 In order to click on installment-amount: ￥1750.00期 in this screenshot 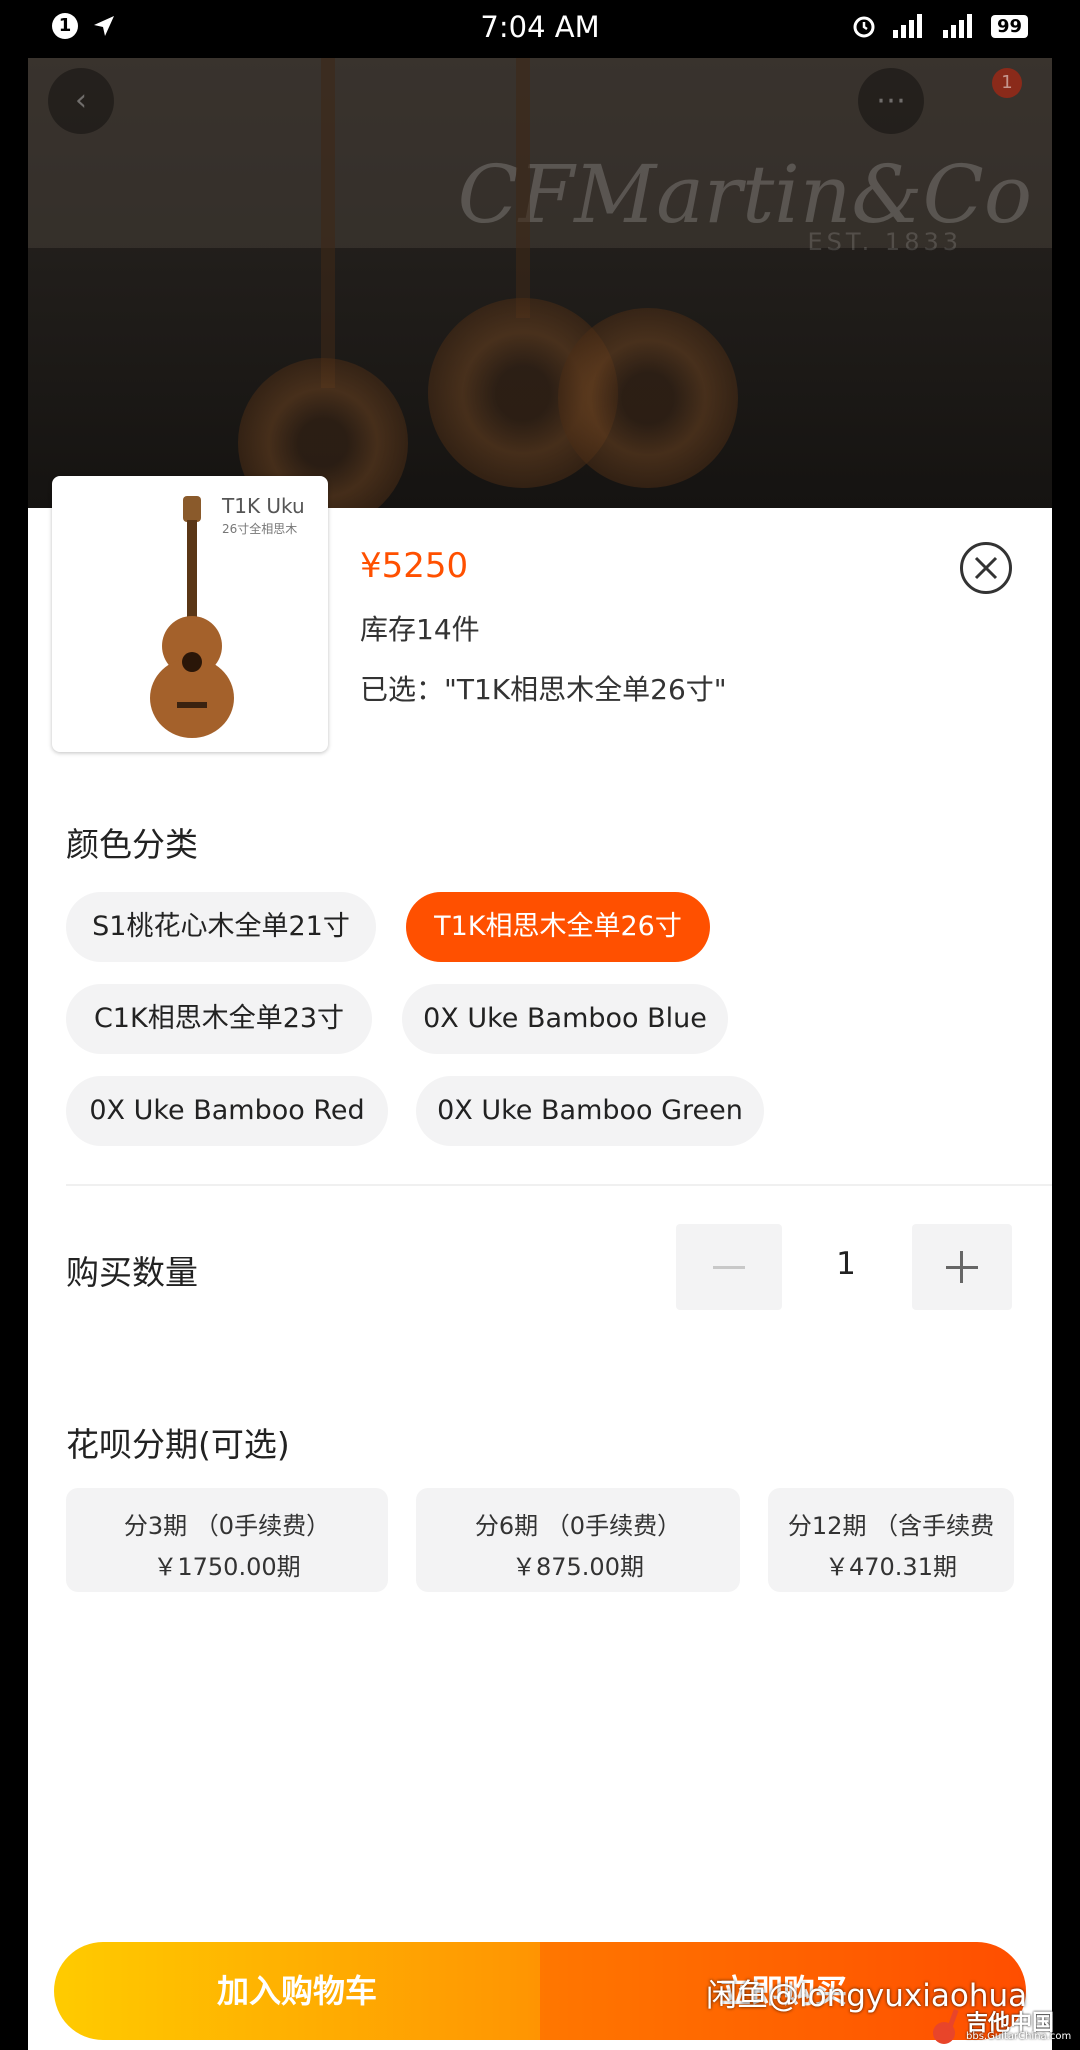, I will do `click(227, 1567)`.